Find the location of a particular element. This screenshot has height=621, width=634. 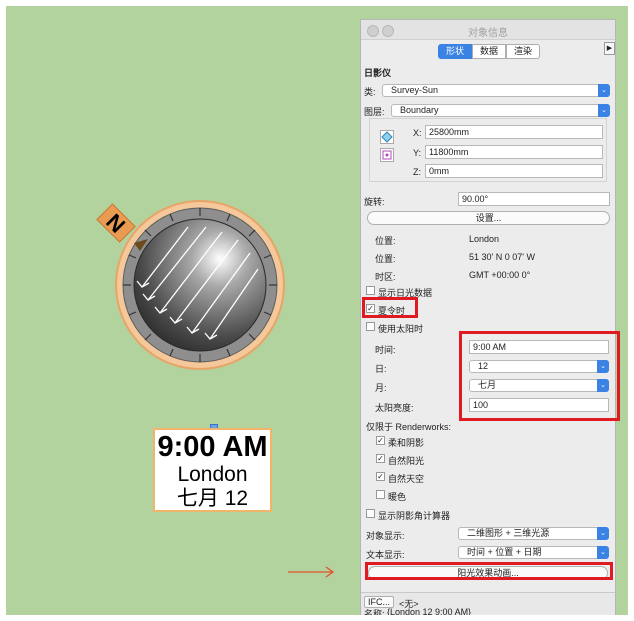

renderworks-label: 仅限于 Renderworks: is located at coordinates (409, 427).